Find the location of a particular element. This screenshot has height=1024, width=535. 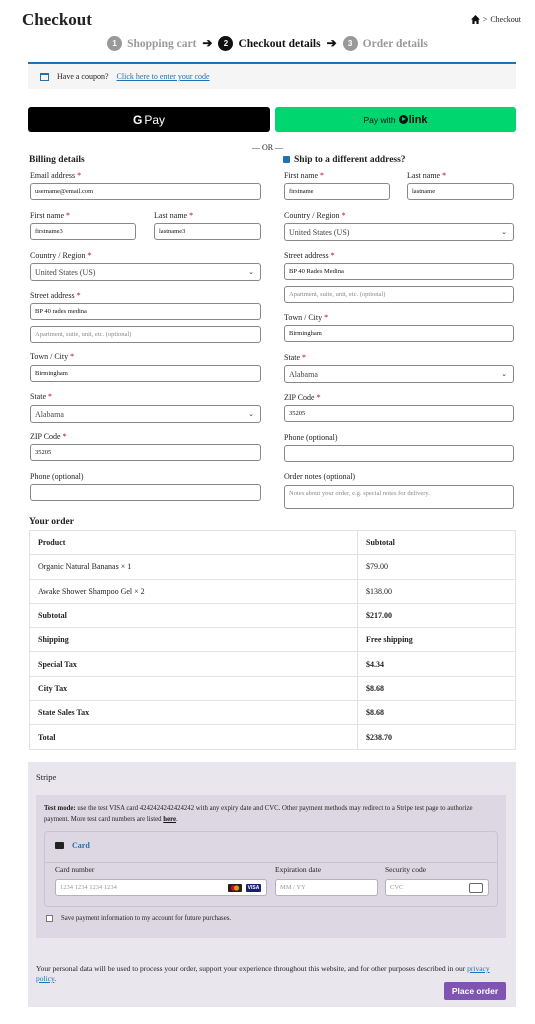

shipping-state-select: Alabama ⌄ is located at coordinates (399, 374).